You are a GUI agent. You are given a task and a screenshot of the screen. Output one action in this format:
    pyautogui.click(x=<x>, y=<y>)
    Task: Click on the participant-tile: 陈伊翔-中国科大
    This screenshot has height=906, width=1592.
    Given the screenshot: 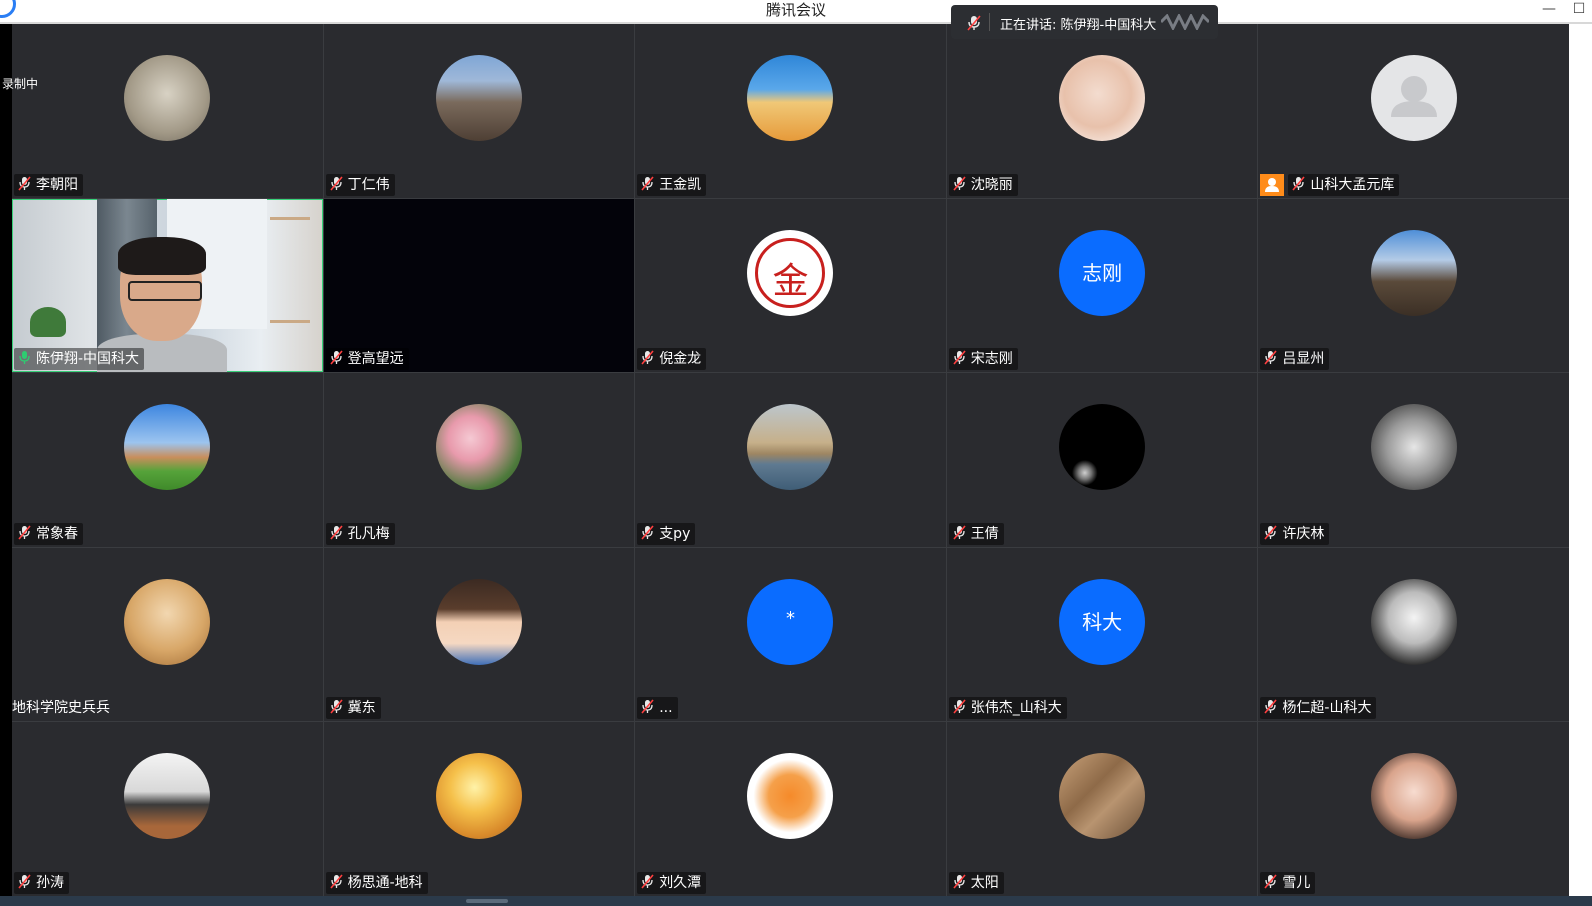 What is the action you would take?
    pyautogui.click(x=167, y=285)
    